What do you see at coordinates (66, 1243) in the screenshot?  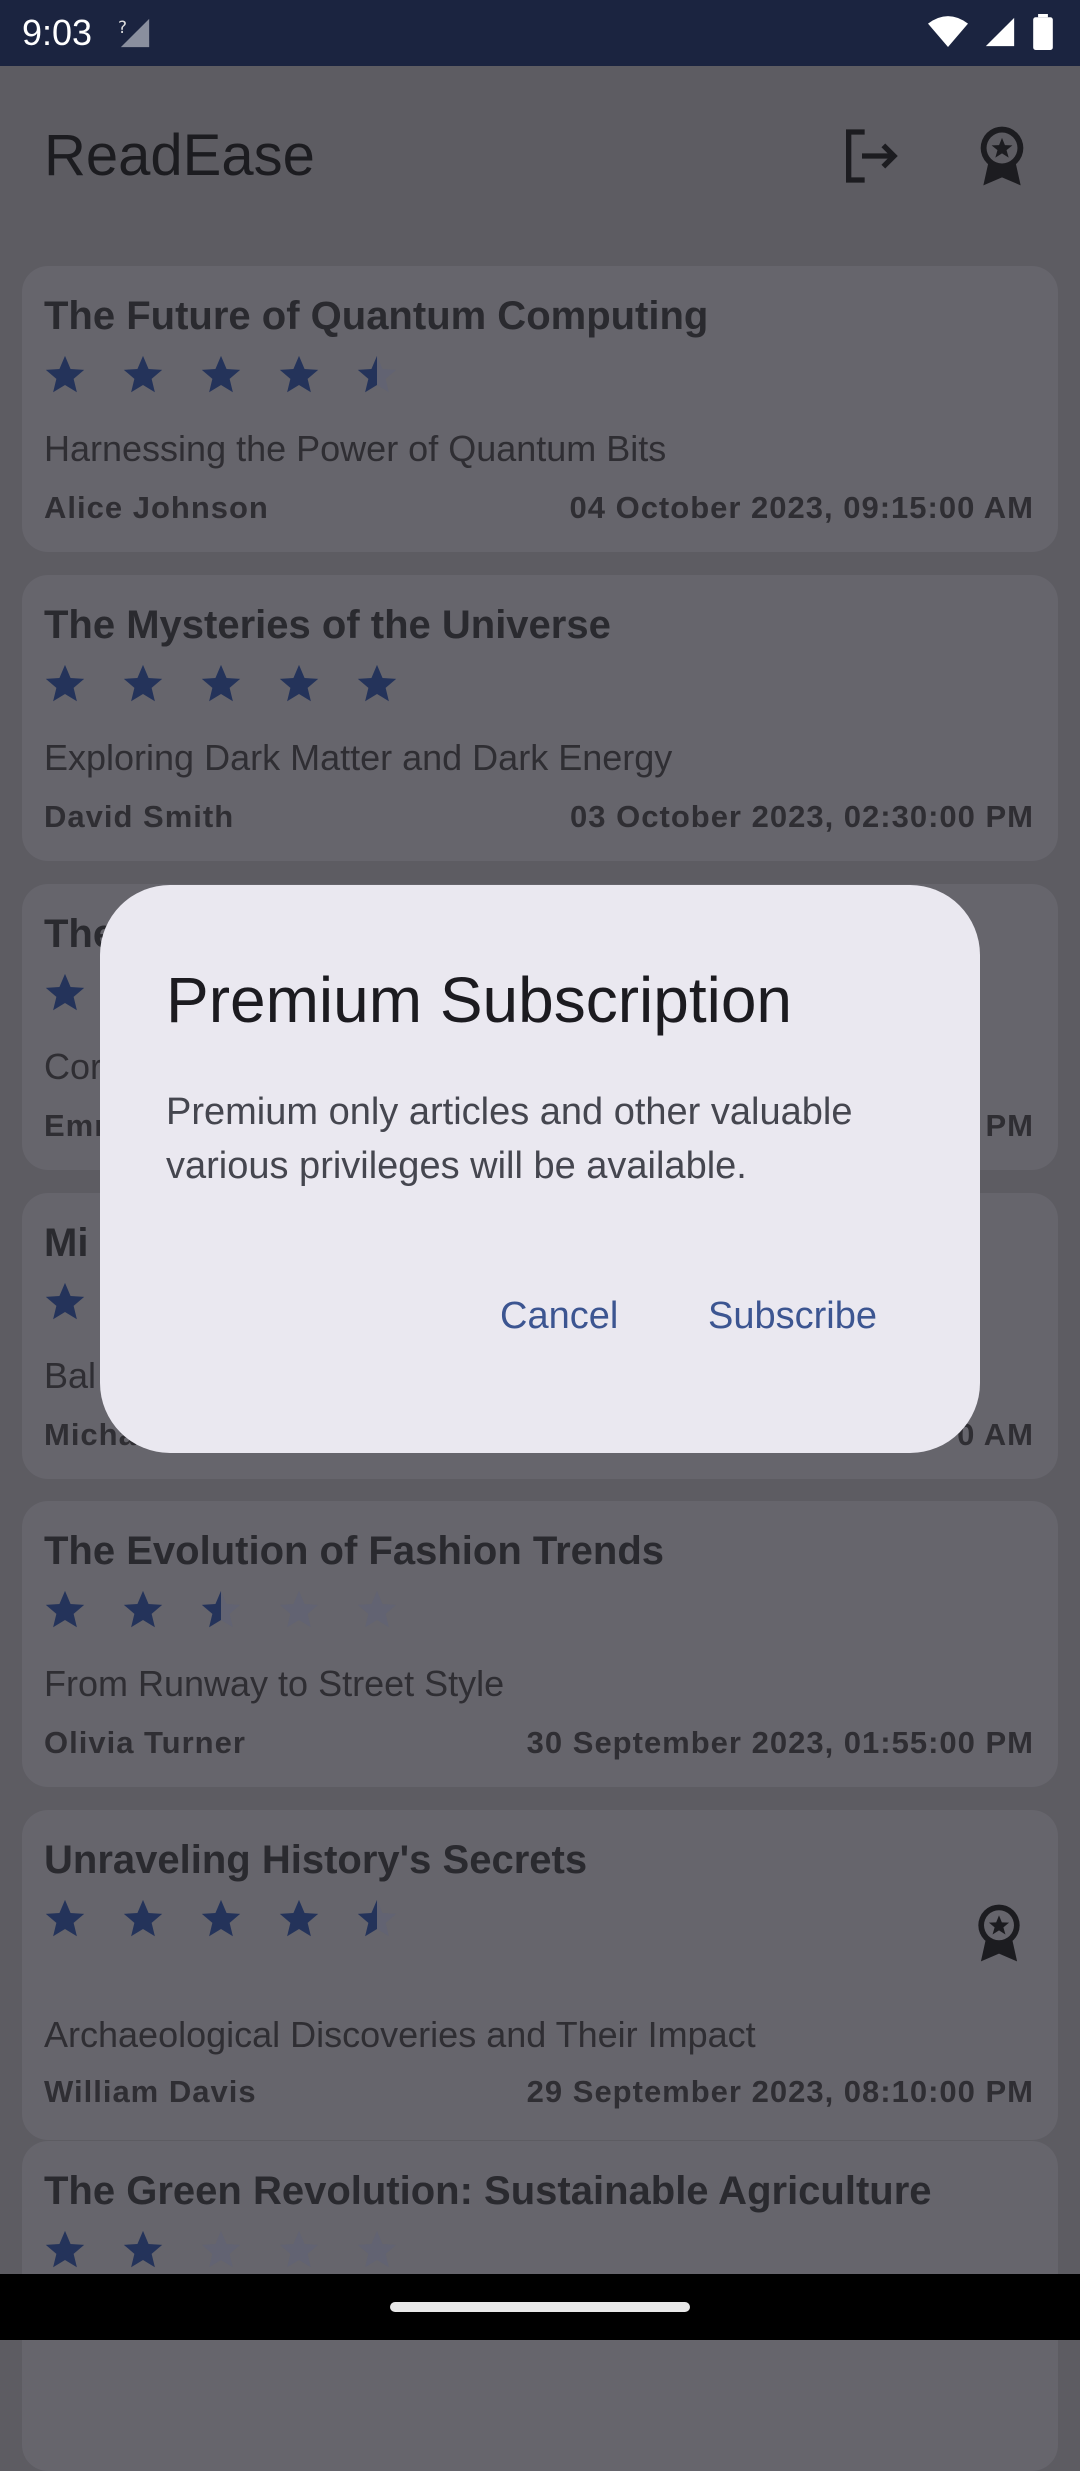 I see `article-title: Mi` at bounding box center [66, 1243].